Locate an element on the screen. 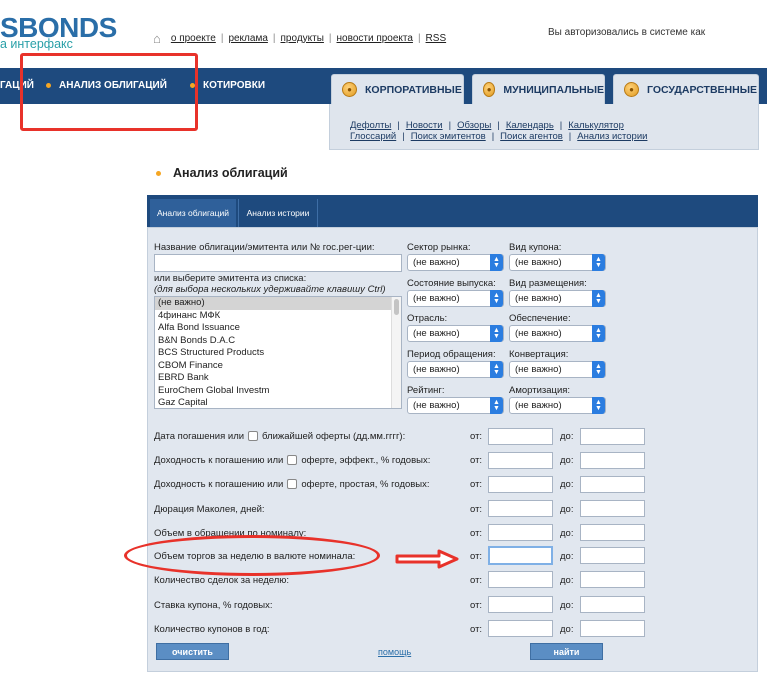 The image size is (767, 687). link-issuer-search: Поиск эмитентов is located at coordinates (448, 136).